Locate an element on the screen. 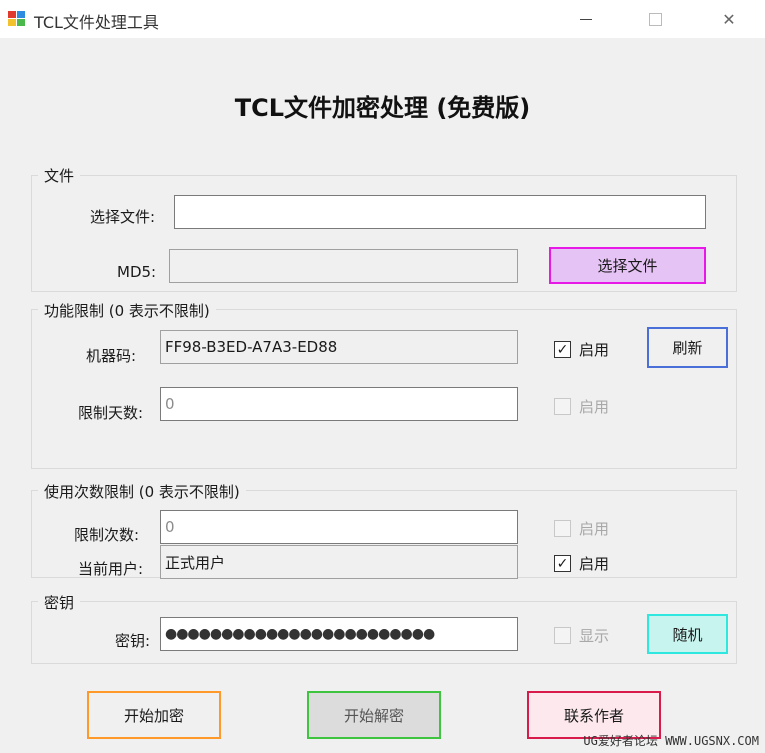  key-group-legend: 密钥 is located at coordinates (59, 602).